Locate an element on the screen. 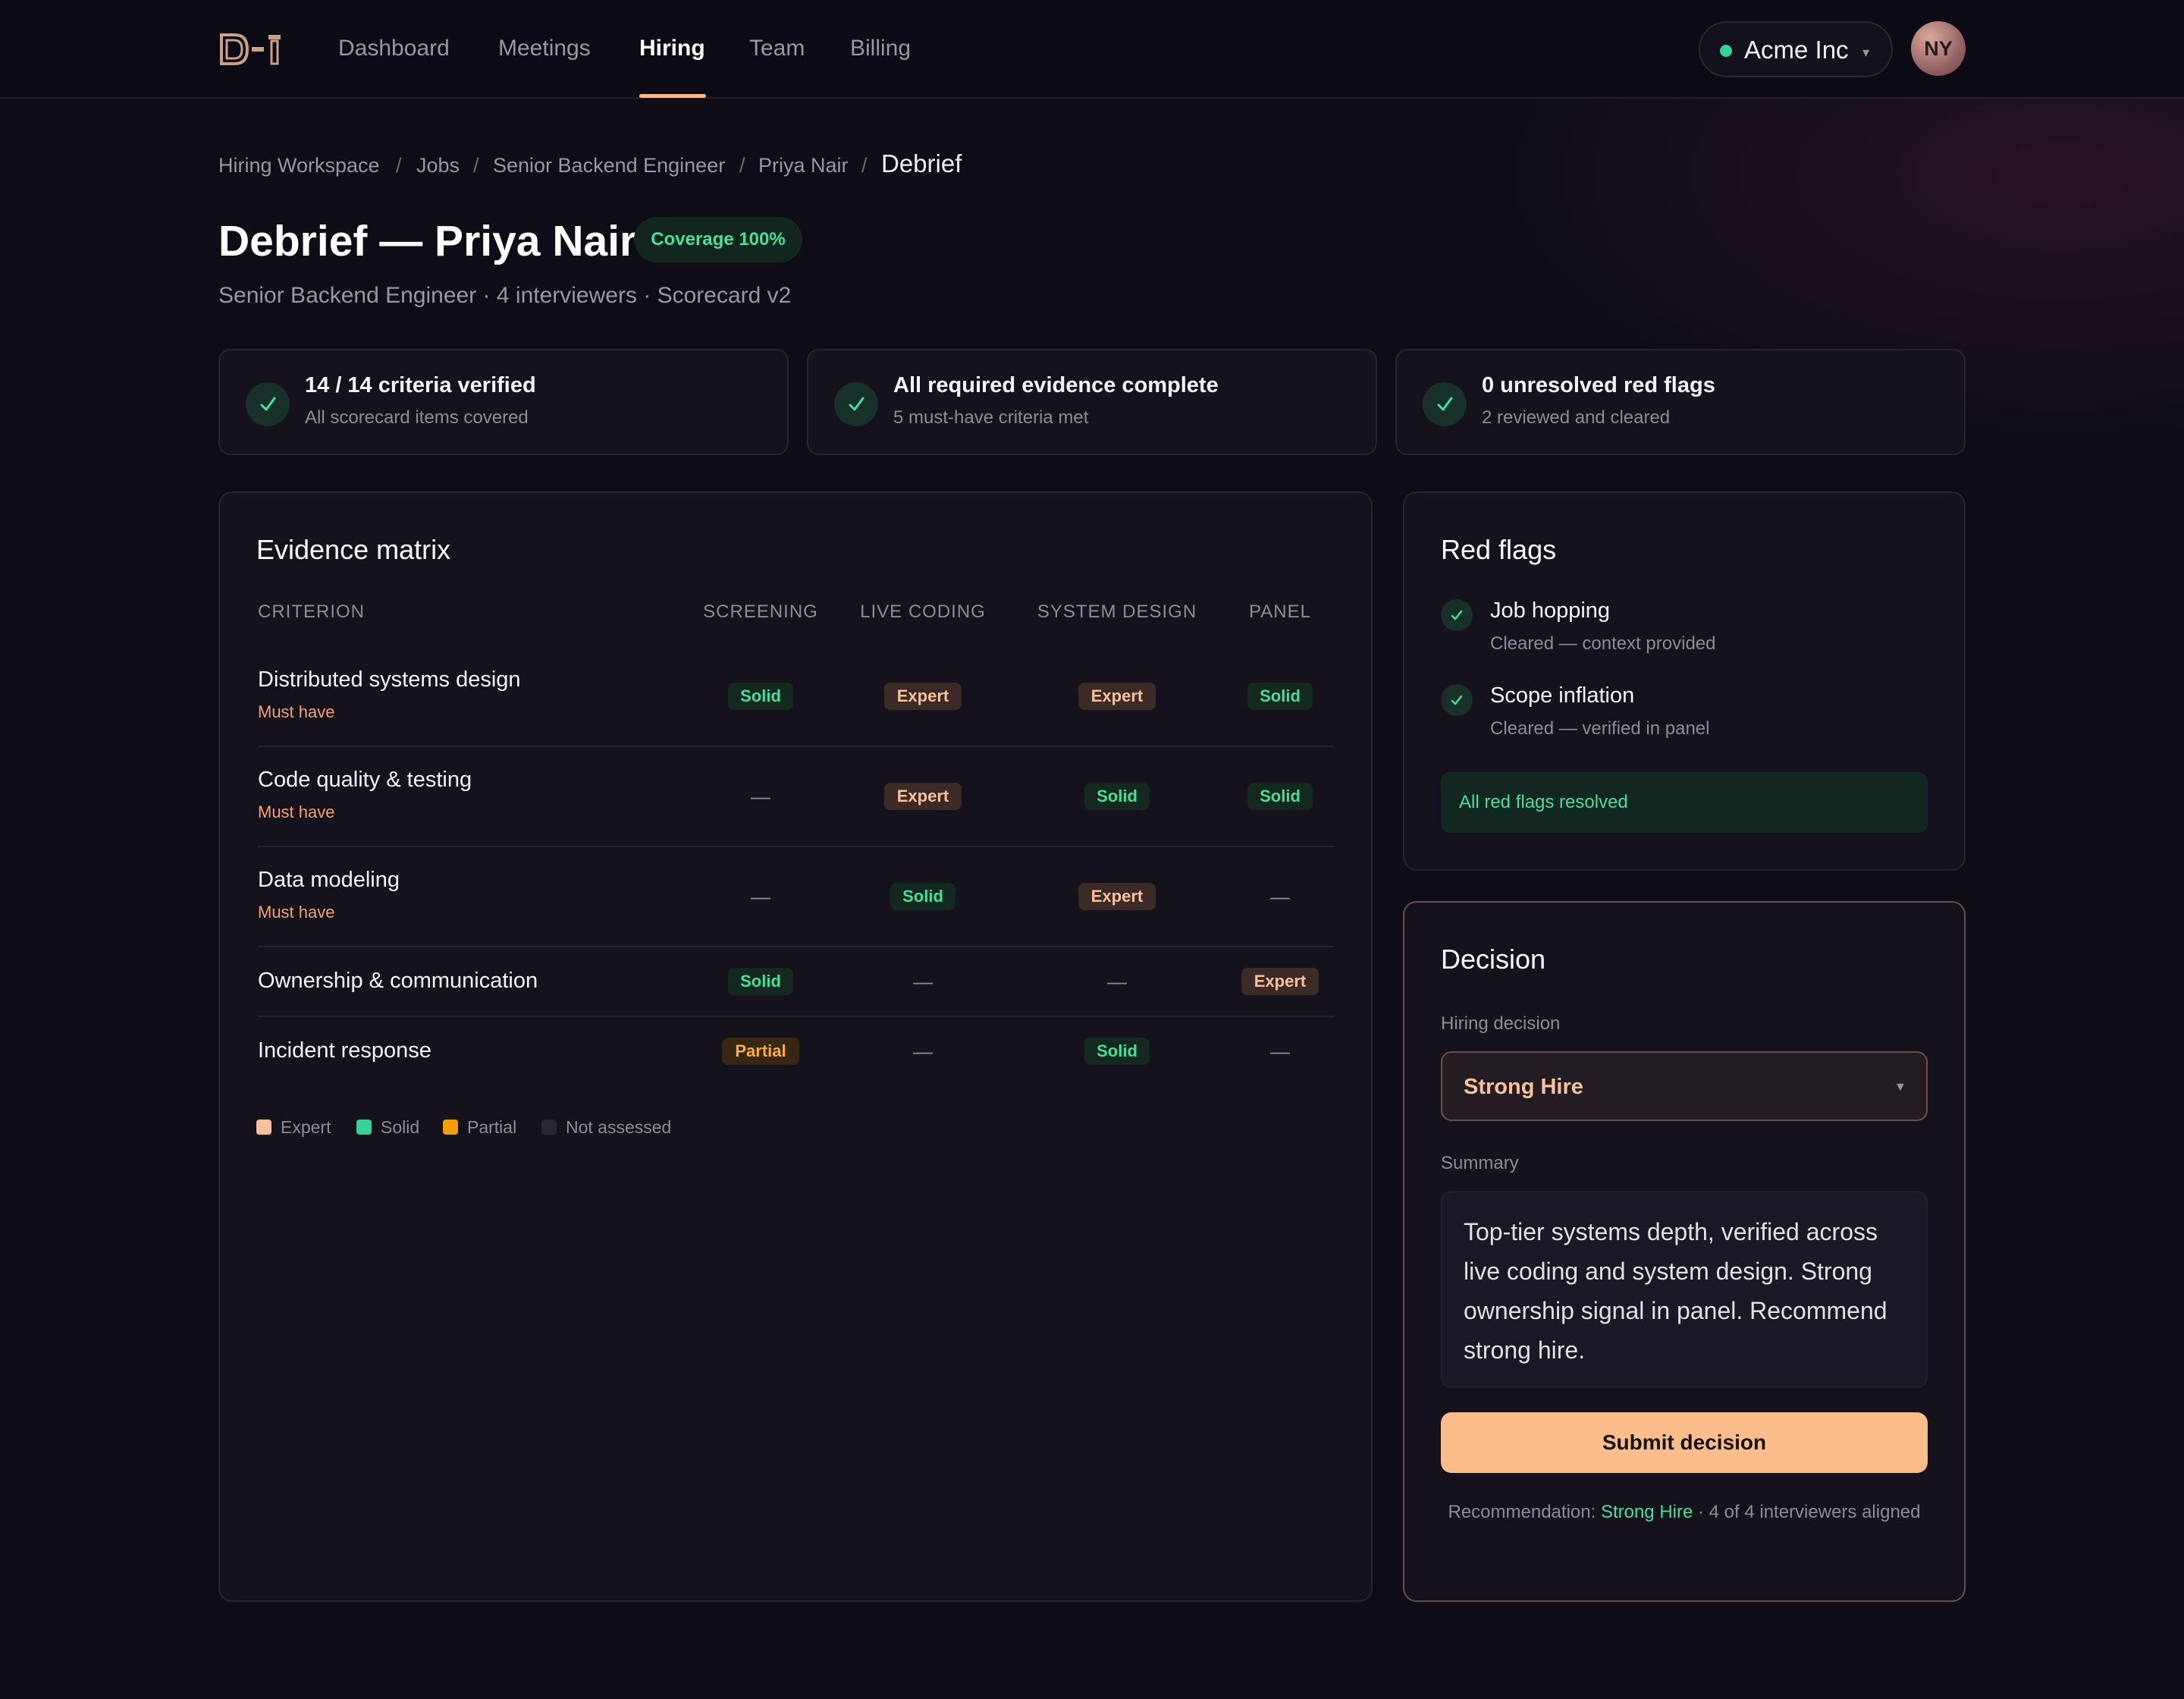 This screenshot has height=1699, width=2184. stat-subtitle: 5 must-have criteria met is located at coordinates (991, 418).